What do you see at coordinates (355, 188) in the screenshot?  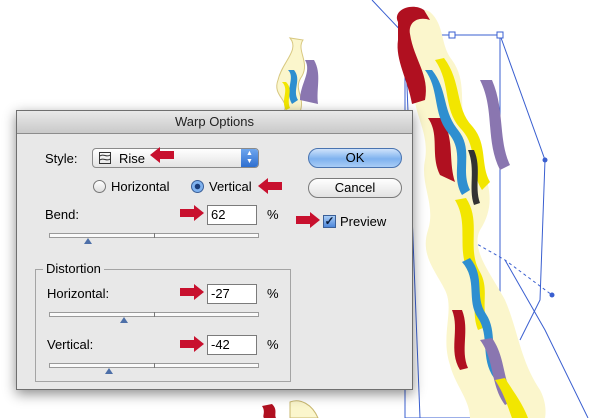 I see `cancel-button: Cancel` at bounding box center [355, 188].